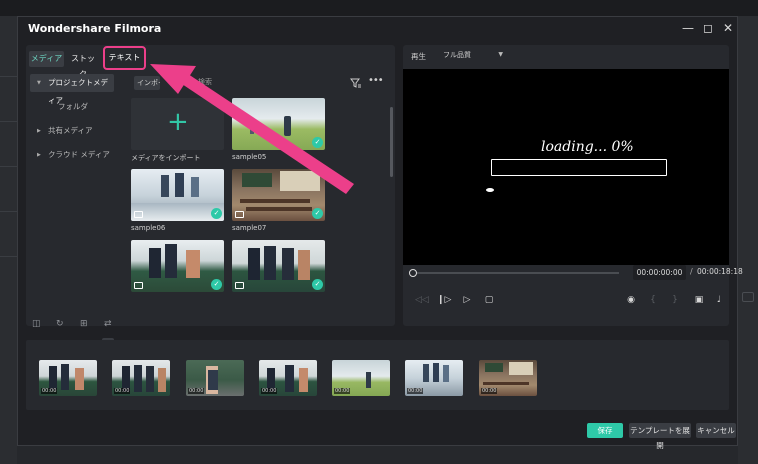 Image resolution: width=758 pixels, height=464 pixels. I want to click on sidebar-item-folder: フォルダ, so click(72, 107).